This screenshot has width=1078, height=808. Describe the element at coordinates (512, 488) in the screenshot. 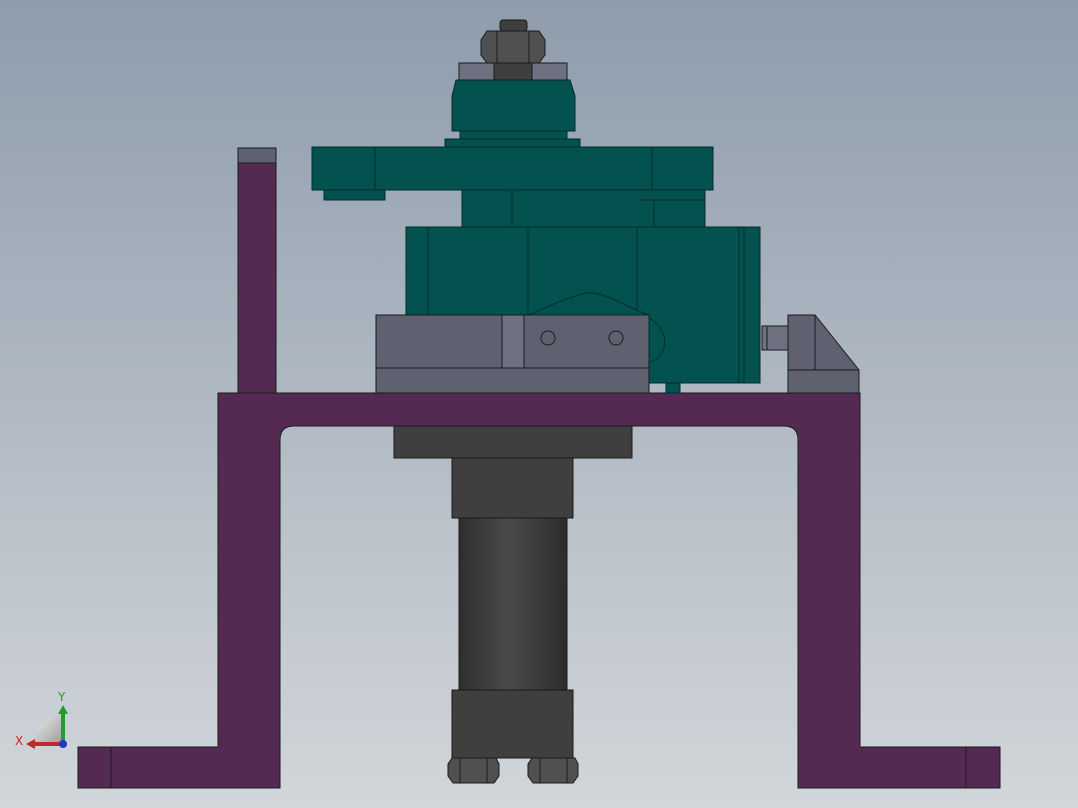

I see `cylinder-head` at that location.